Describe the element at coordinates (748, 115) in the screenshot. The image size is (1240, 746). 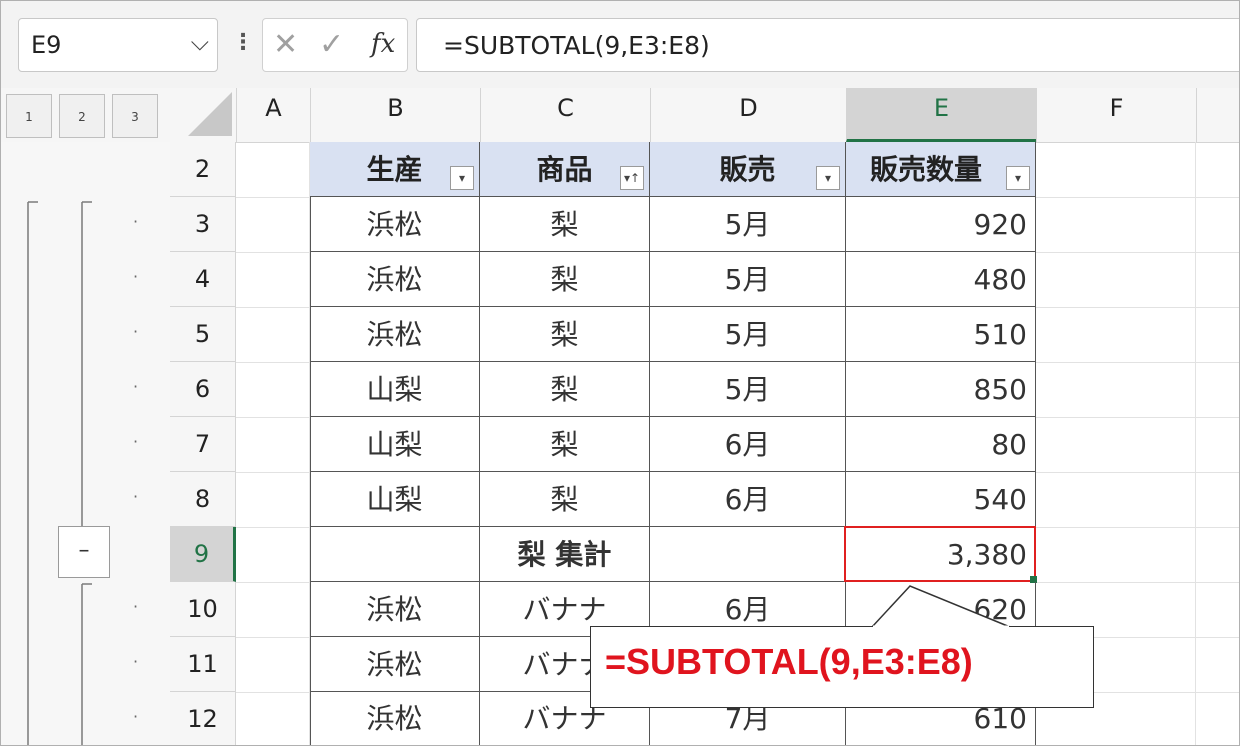
I see `column-header-d: D` at that location.